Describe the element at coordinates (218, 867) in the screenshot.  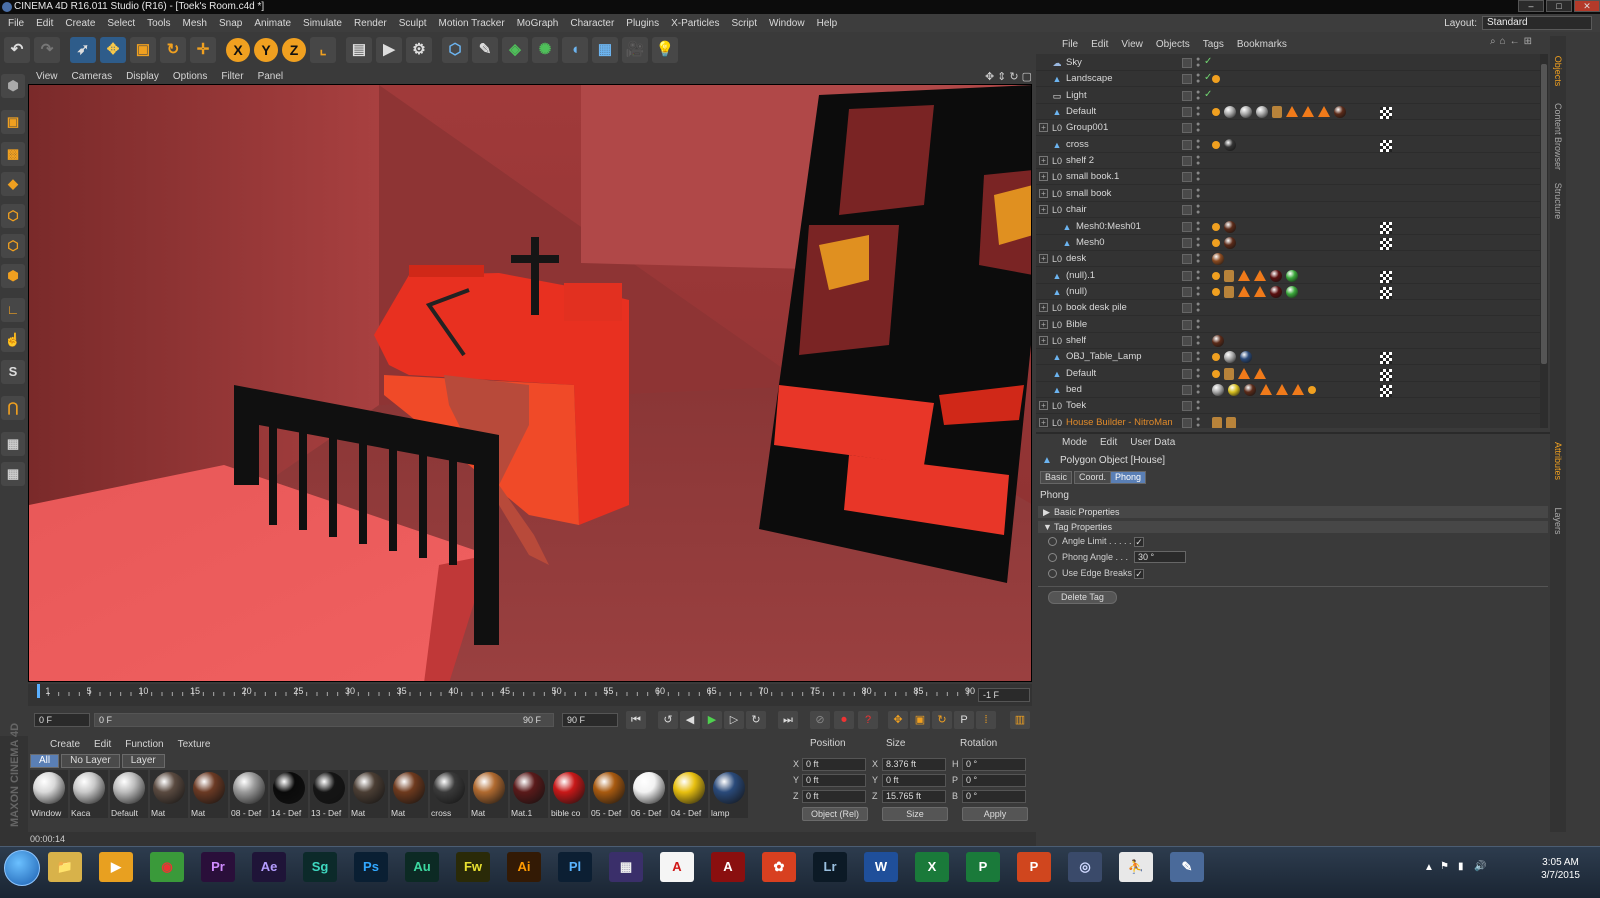
I see `taskbar-app-icon: Pr` at that location.